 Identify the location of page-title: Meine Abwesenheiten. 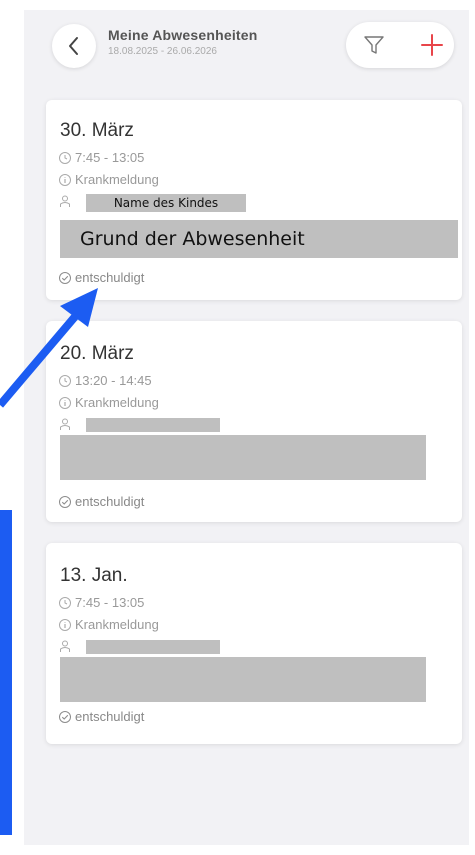
(183, 35).